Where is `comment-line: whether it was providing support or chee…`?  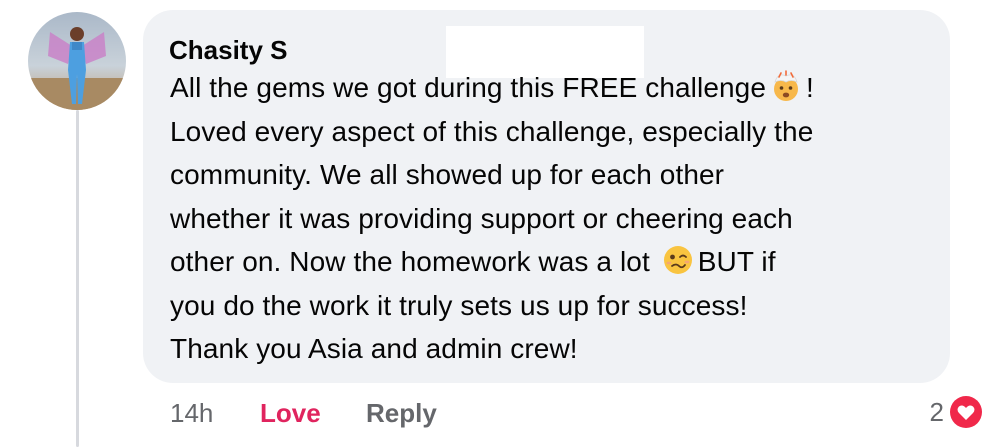
comment-line: whether it was providing support or chee… is located at coordinates (481, 218).